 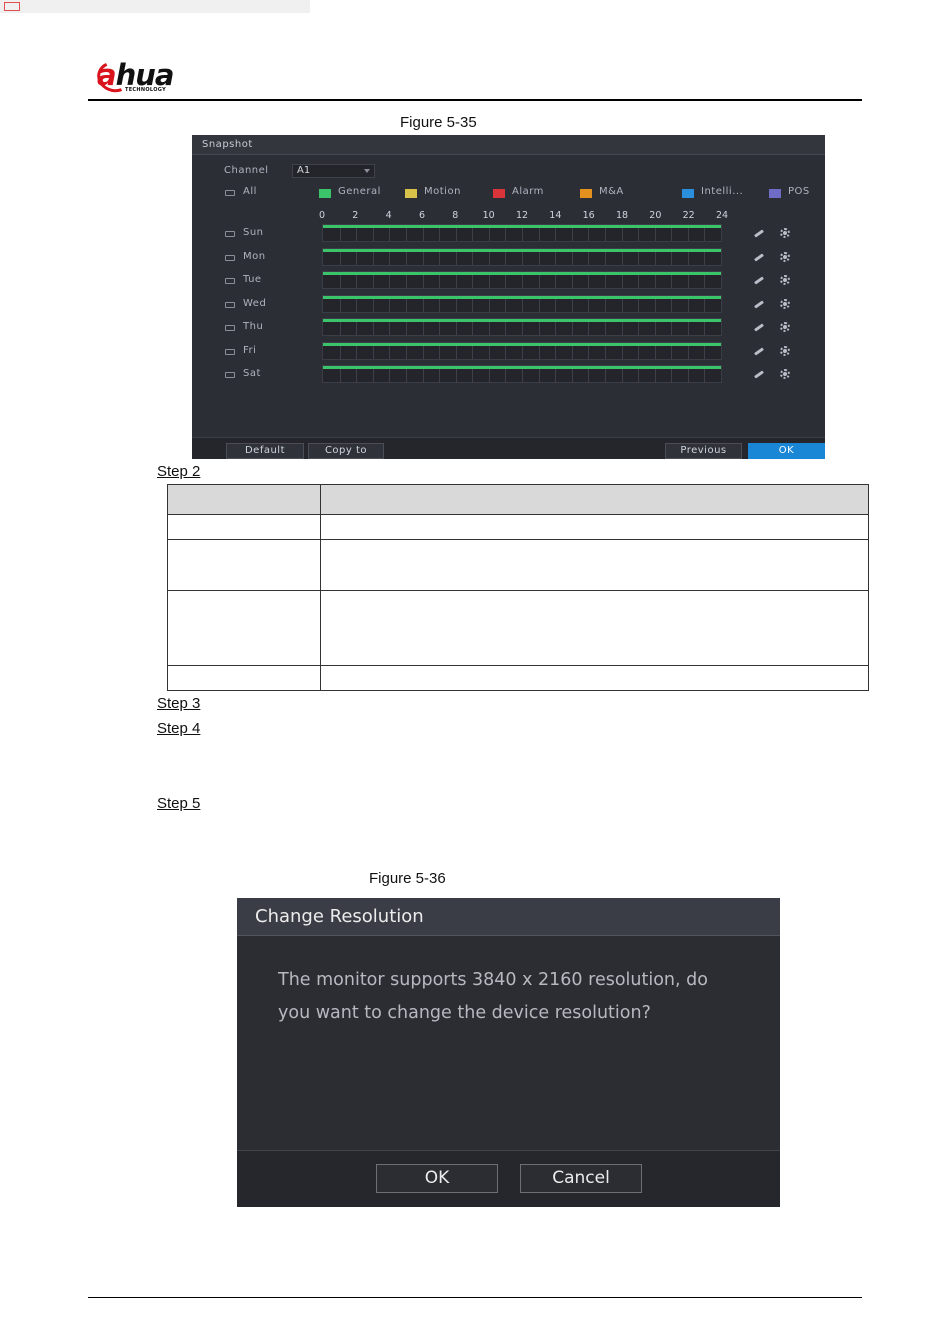 I want to click on previous-button: Previous, so click(x=703, y=451).